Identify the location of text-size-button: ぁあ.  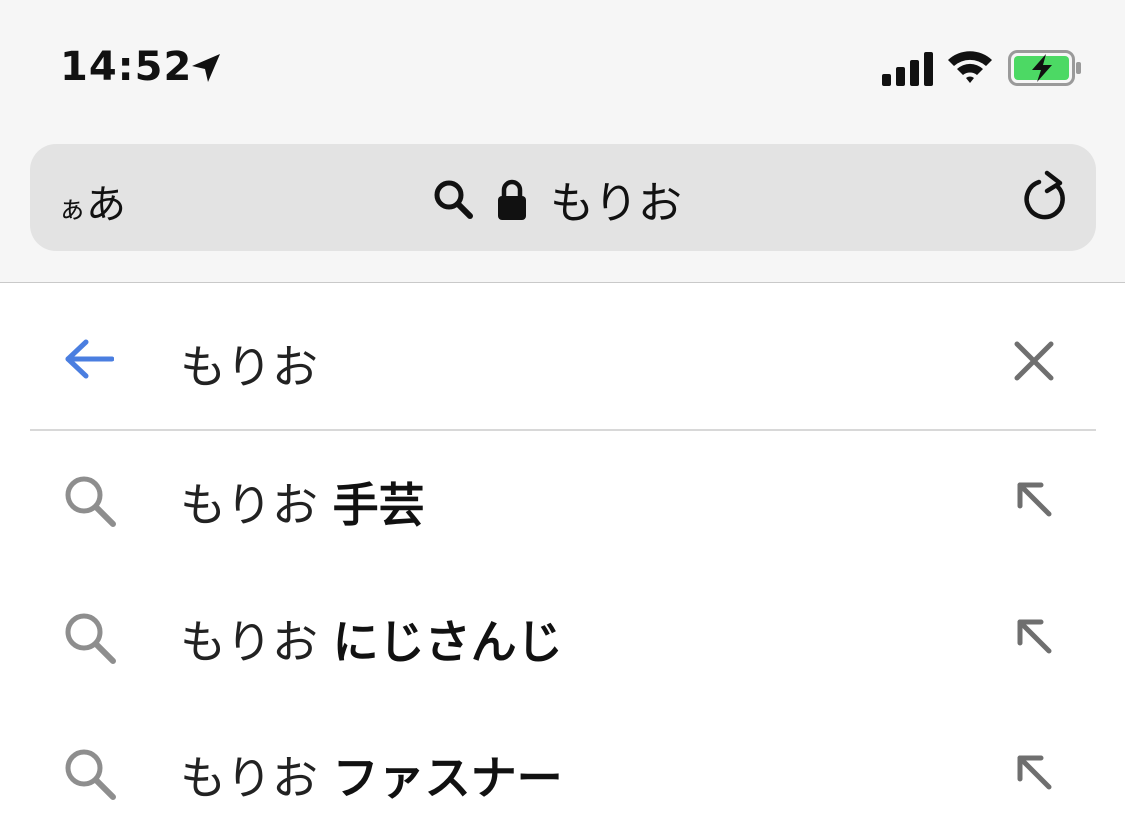
(92, 201).